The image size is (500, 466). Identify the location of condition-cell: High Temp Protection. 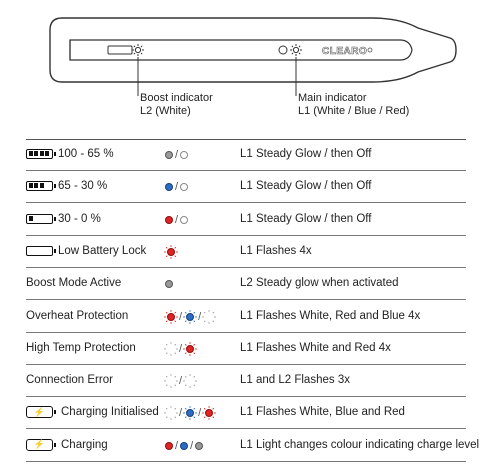
(81, 348).